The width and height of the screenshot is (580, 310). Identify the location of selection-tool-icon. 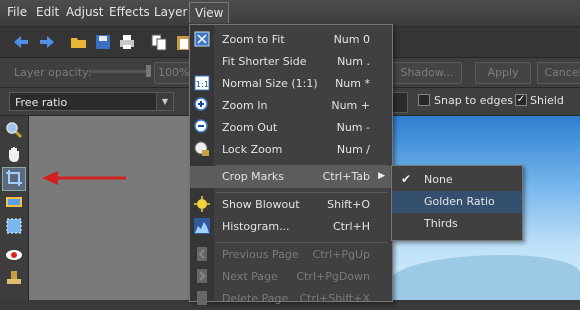
(14, 226).